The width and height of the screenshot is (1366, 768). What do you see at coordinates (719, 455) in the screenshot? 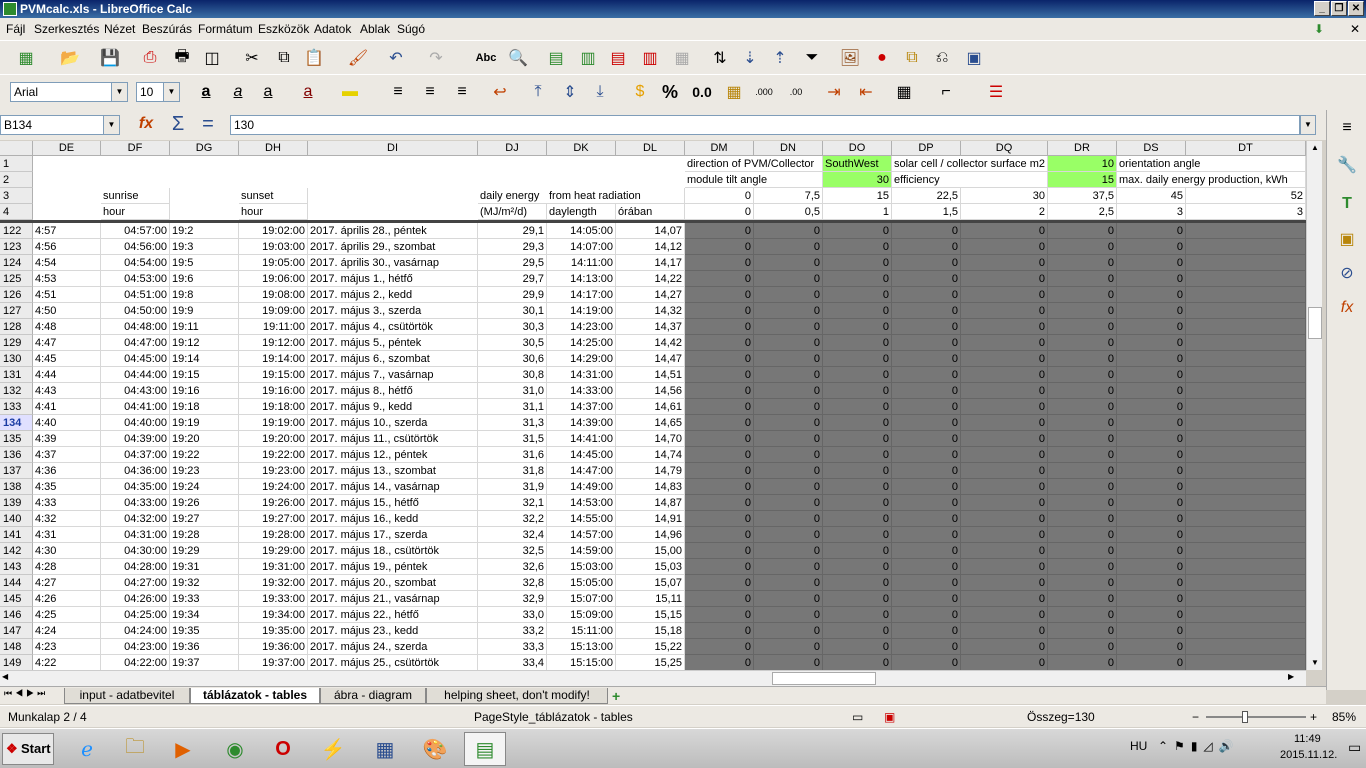
I see `cell-DM136: 0` at bounding box center [719, 455].